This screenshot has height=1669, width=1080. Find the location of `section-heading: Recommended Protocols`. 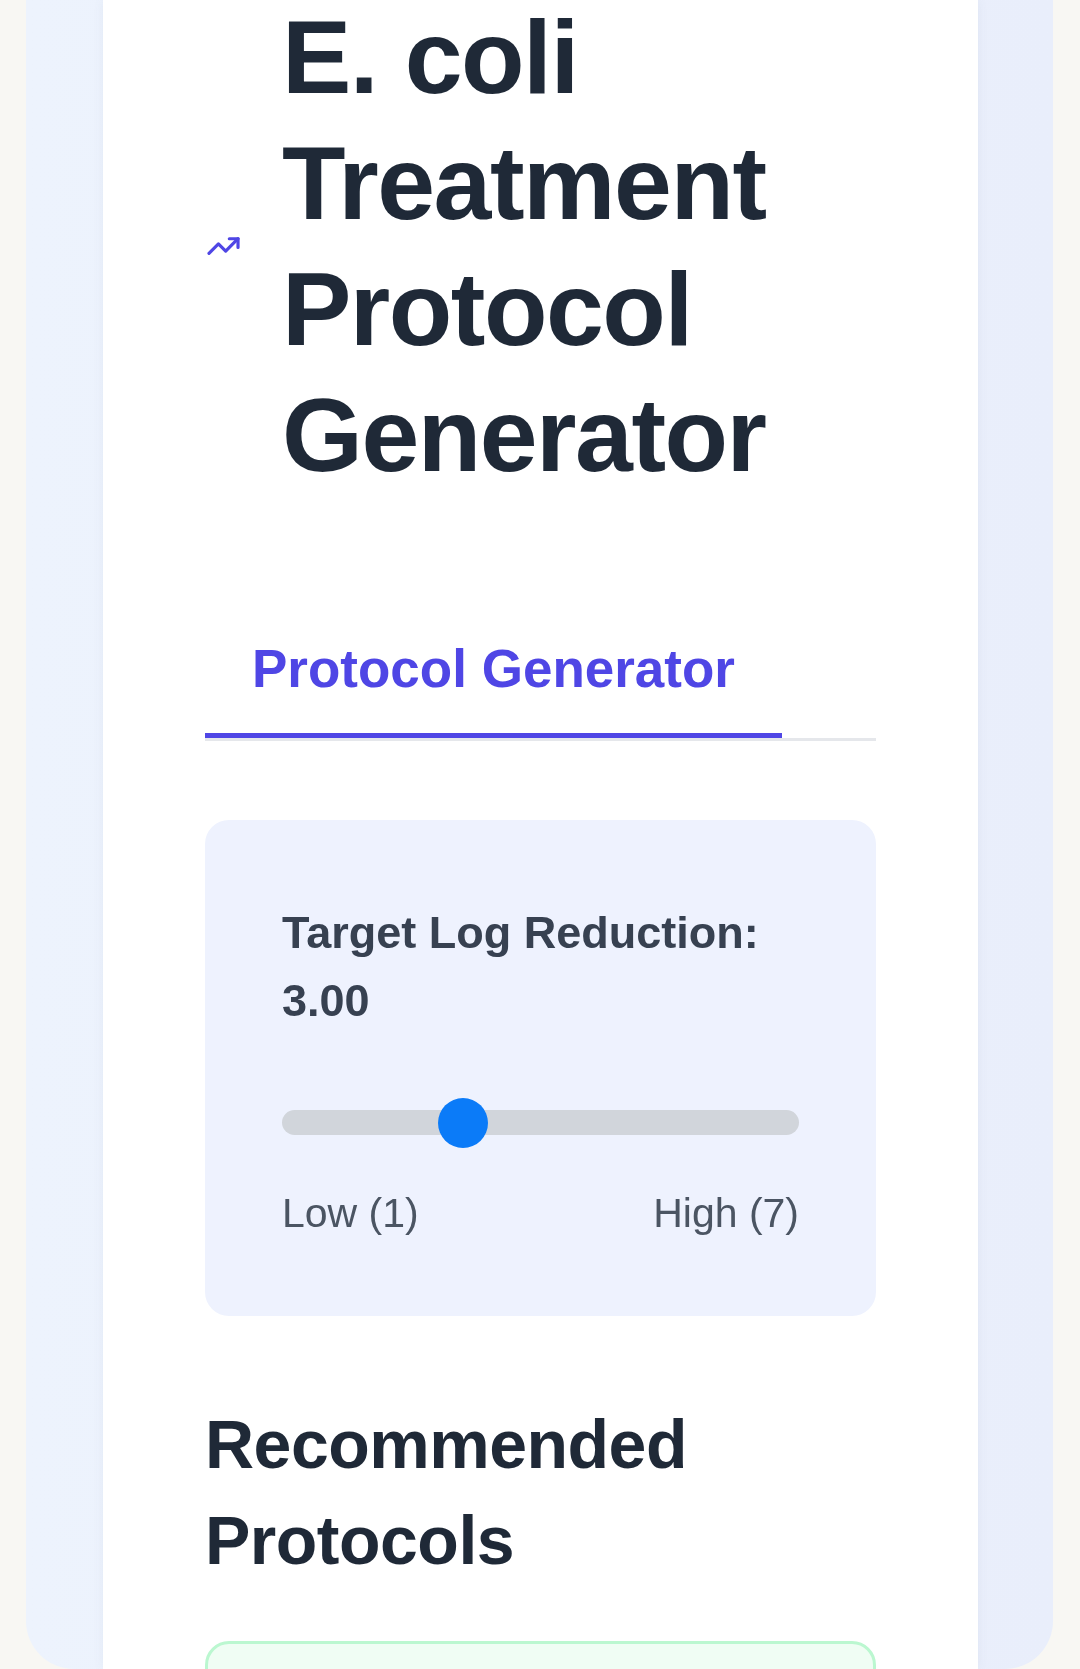

section-heading: Recommended Protocols is located at coordinates (446, 1492).